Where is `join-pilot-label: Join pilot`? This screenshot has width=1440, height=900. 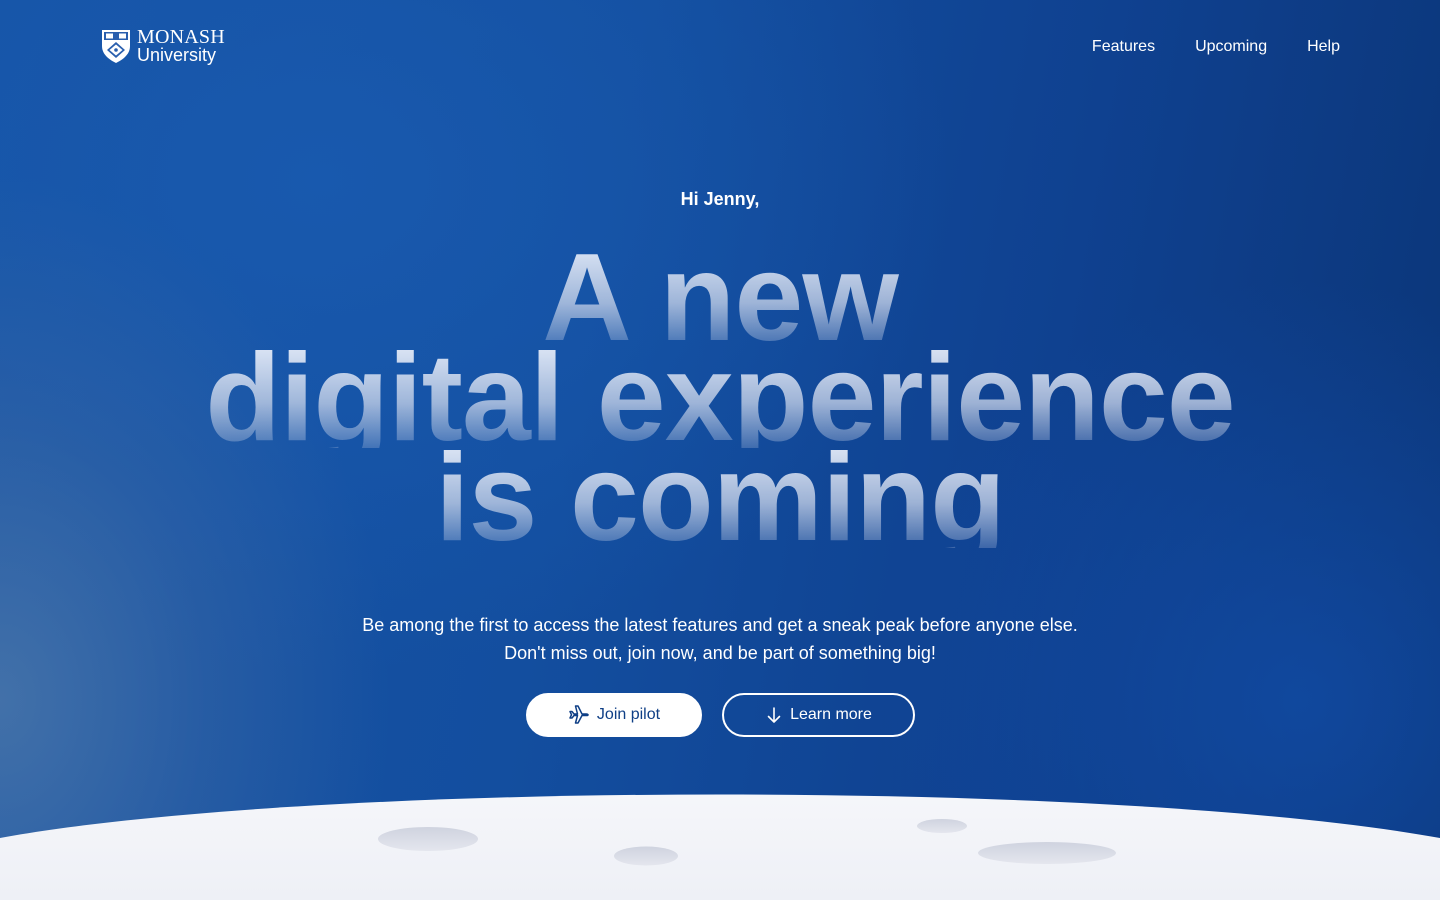
join-pilot-label: Join pilot is located at coordinates (628, 714).